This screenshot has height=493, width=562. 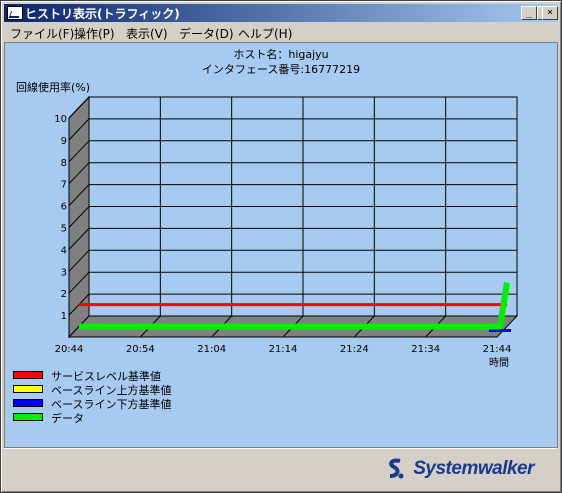 I want to click on x-tick-label: 21:34, so click(x=425, y=349).